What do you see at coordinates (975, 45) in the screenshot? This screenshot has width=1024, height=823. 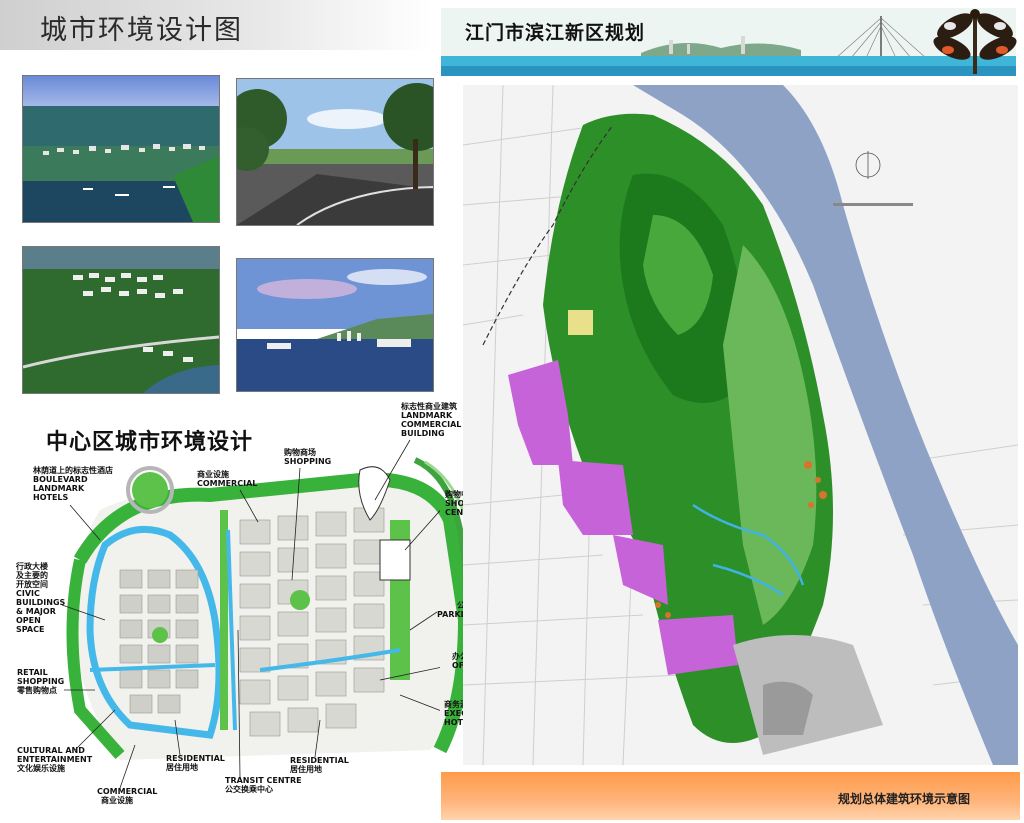 I see `dragonfly-icon` at bounding box center [975, 45].